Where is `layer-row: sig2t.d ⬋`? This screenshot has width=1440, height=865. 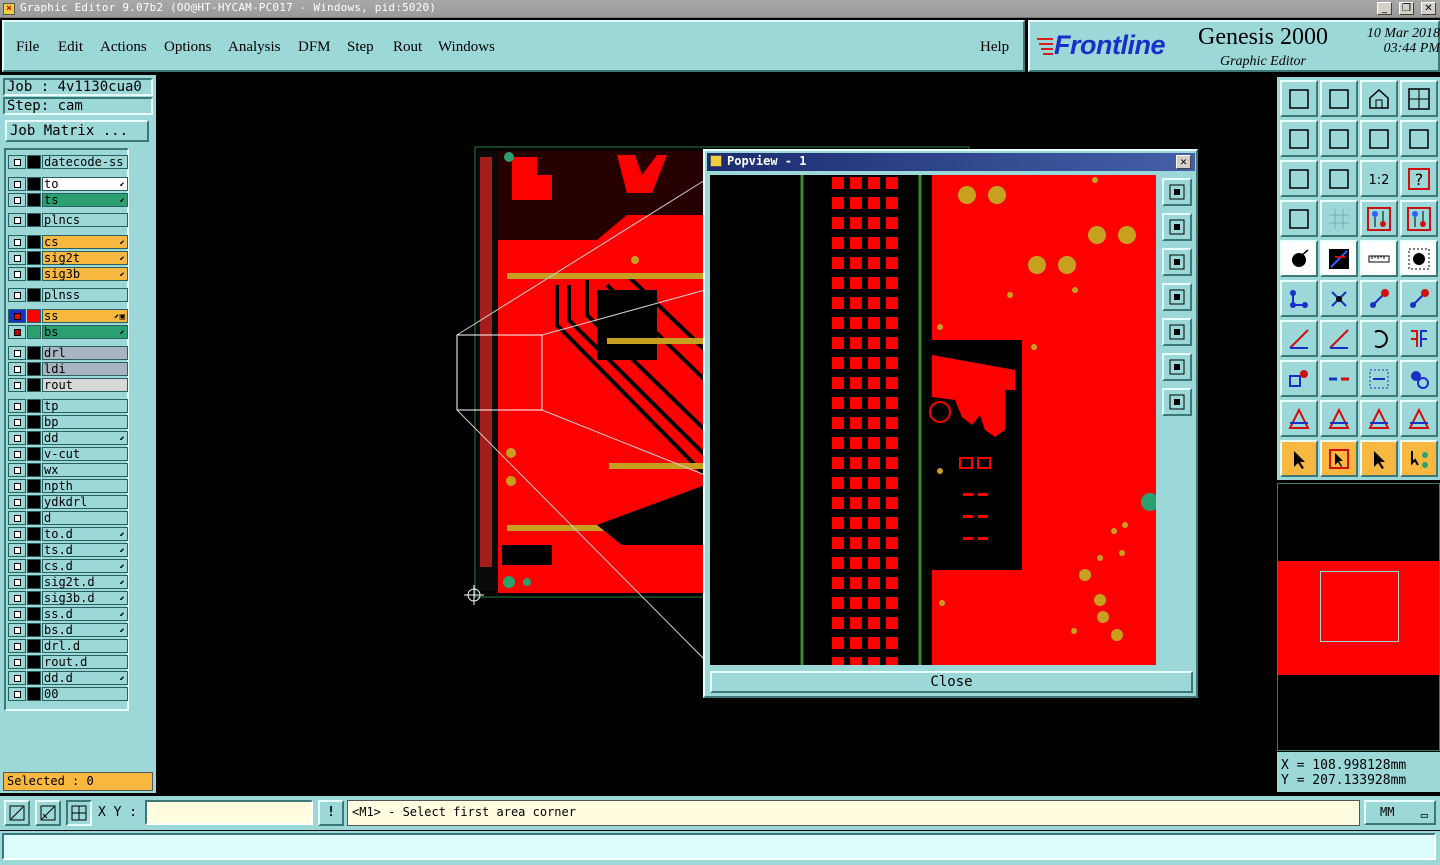
layer-row: sig2t.d ⬋ is located at coordinates (68, 582).